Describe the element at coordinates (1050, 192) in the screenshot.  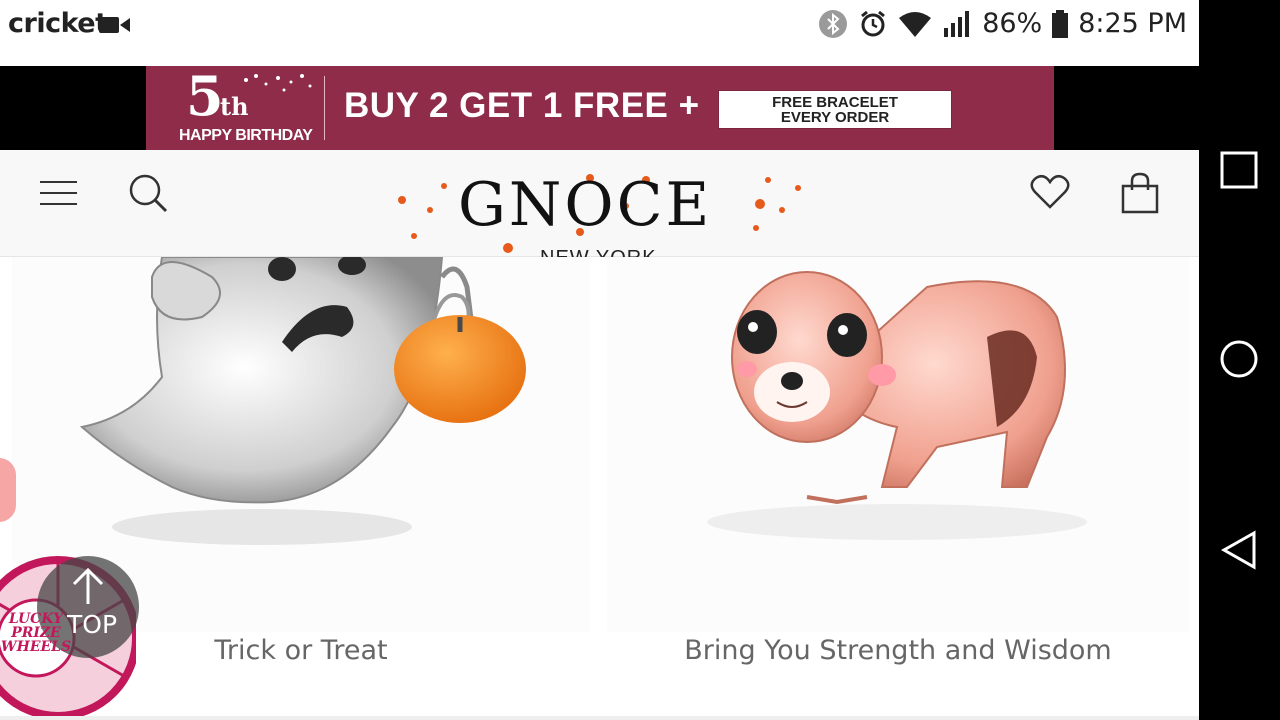
I see `wishlist-heart-icon` at that location.